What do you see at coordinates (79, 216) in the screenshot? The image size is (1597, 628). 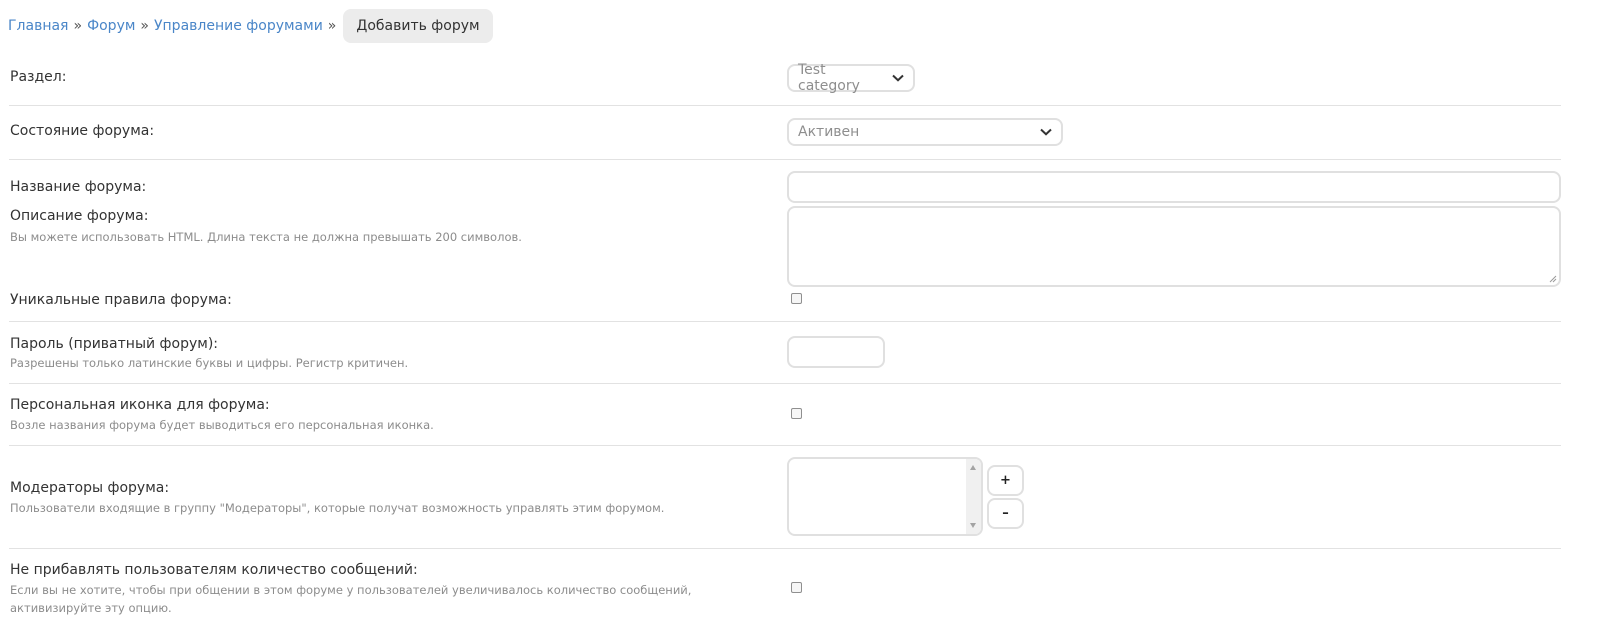 I see `forum-description-label: Описание форума:` at bounding box center [79, 216].